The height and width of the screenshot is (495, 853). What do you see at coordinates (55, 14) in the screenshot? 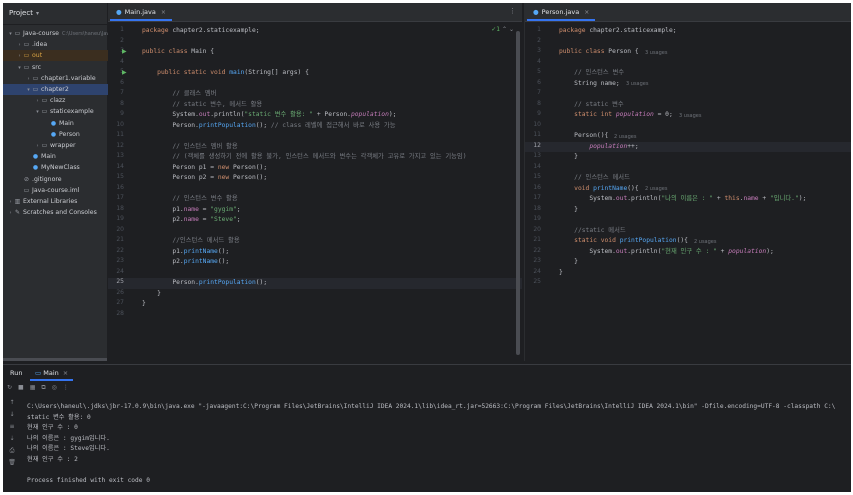
I see `project-panel-header: Project ▾` at bounding box center [55, 14].